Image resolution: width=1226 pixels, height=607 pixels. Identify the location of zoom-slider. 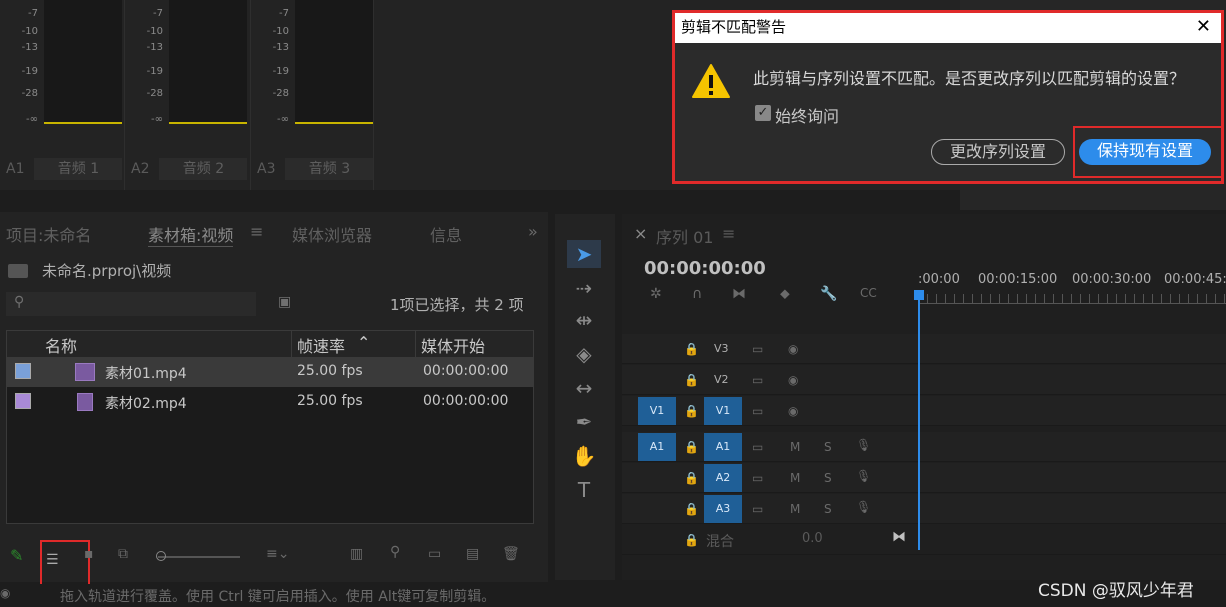
(198, 556).